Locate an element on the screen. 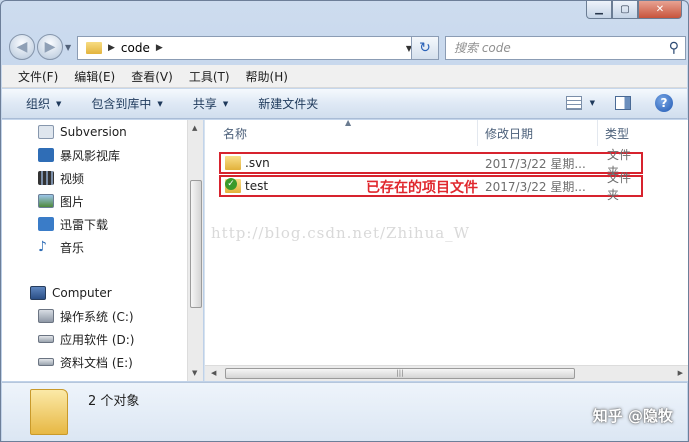 This screenshot has width=689, height=442. nav-item-music: ♪ 音乐 is located at coordinates (61, 247).